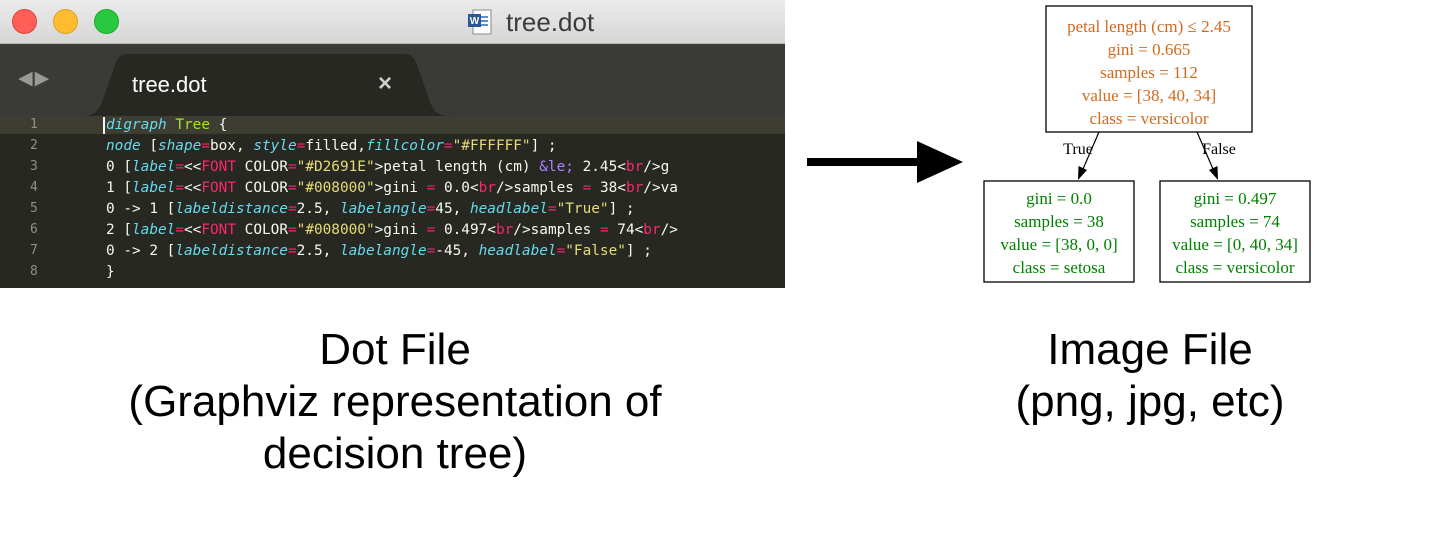 Image resolution: width=1433 pixels, height=537 pixels. Describe the element at coordinates (34, 187) in the screenshot. I see `line-number: 4` at that location.